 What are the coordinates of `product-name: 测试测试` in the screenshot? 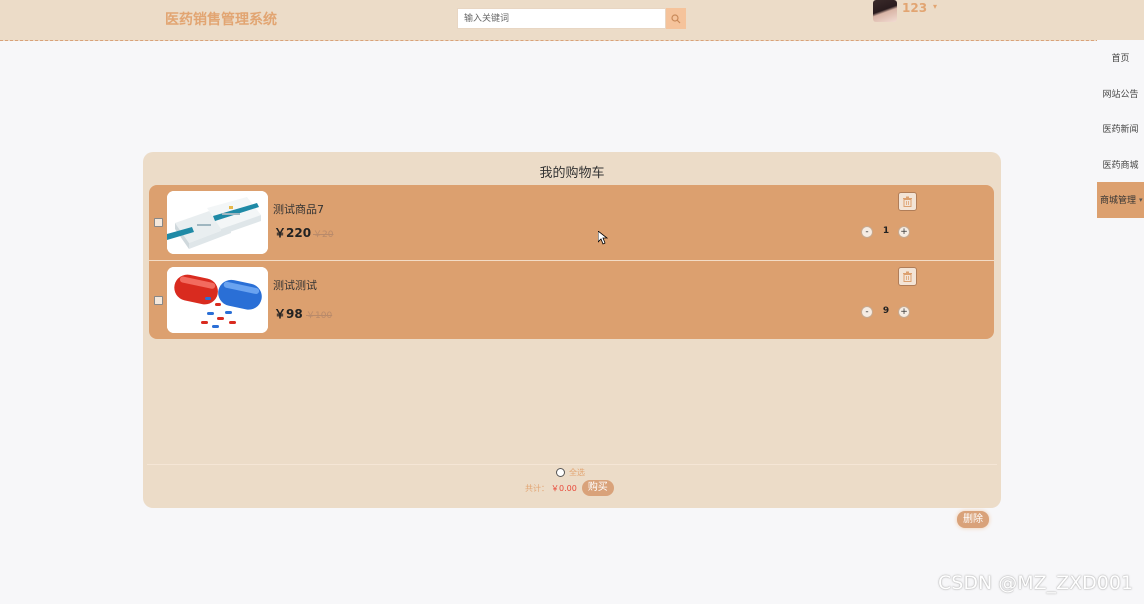 It's located at (295, 285).